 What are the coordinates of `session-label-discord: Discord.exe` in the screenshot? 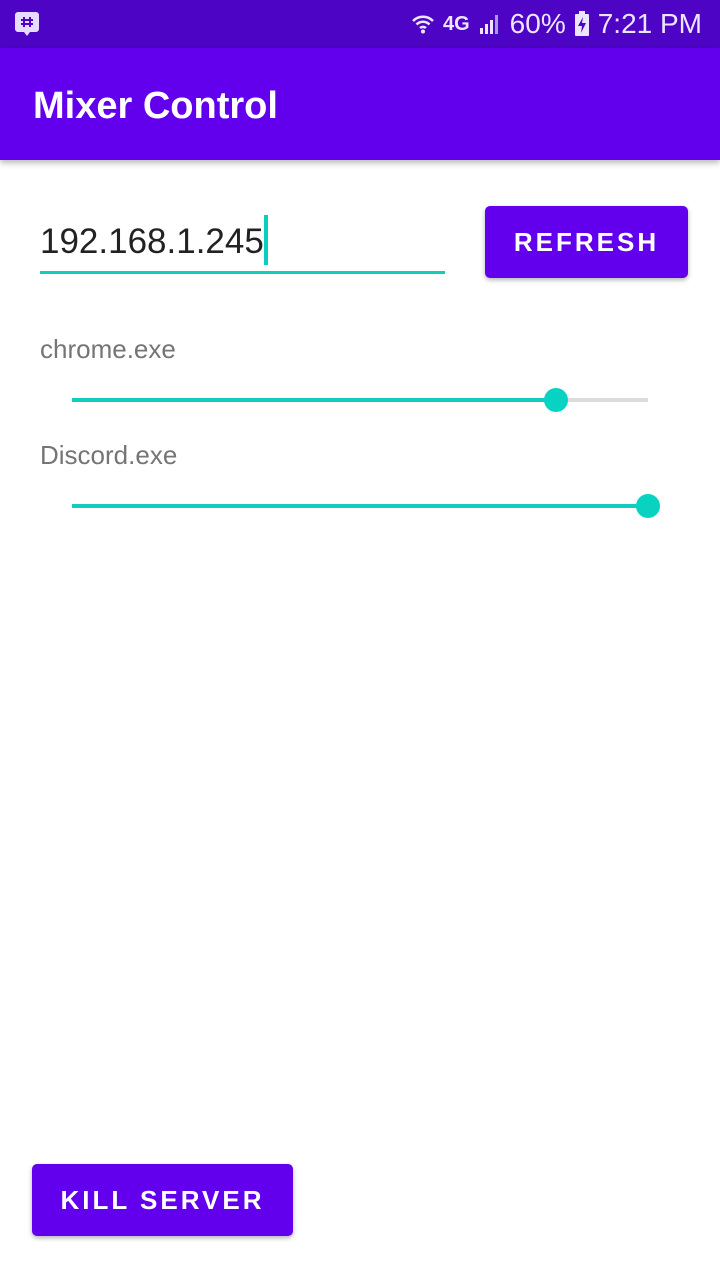 It's located at (109, 455).